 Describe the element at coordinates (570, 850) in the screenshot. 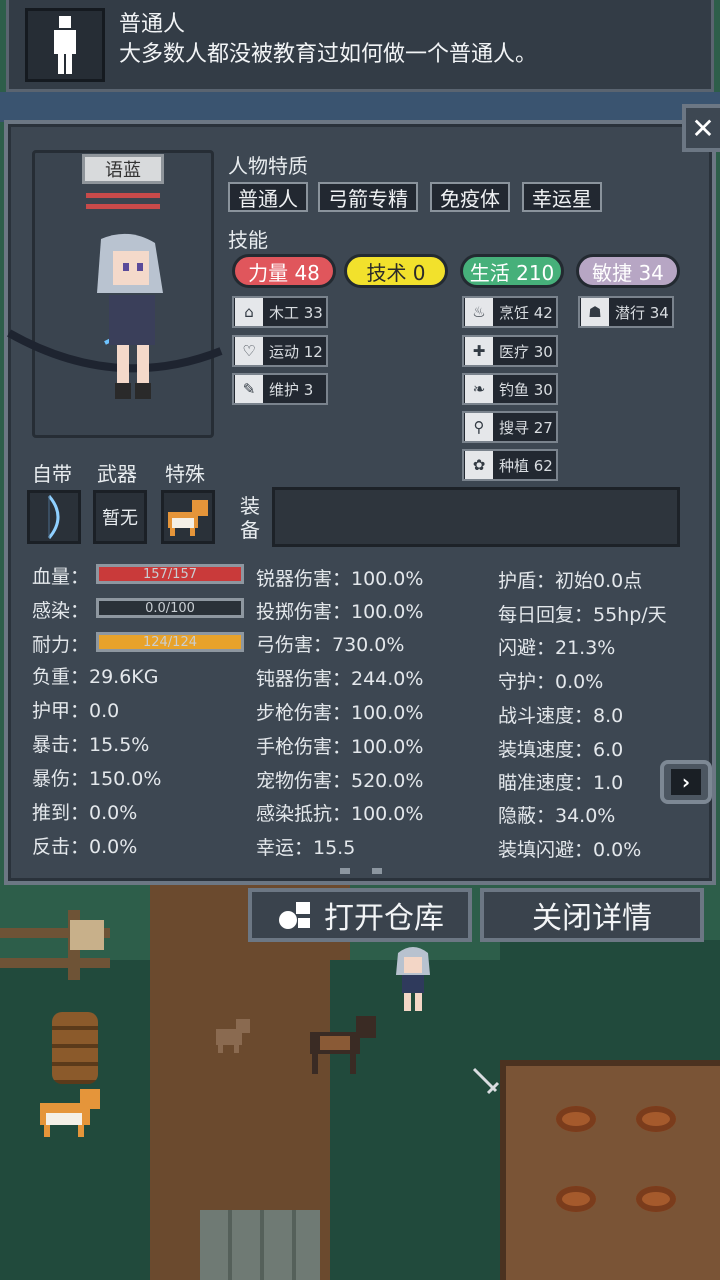

I see `stat-reload-dodge: 装填闪避：0.0%` at that location.